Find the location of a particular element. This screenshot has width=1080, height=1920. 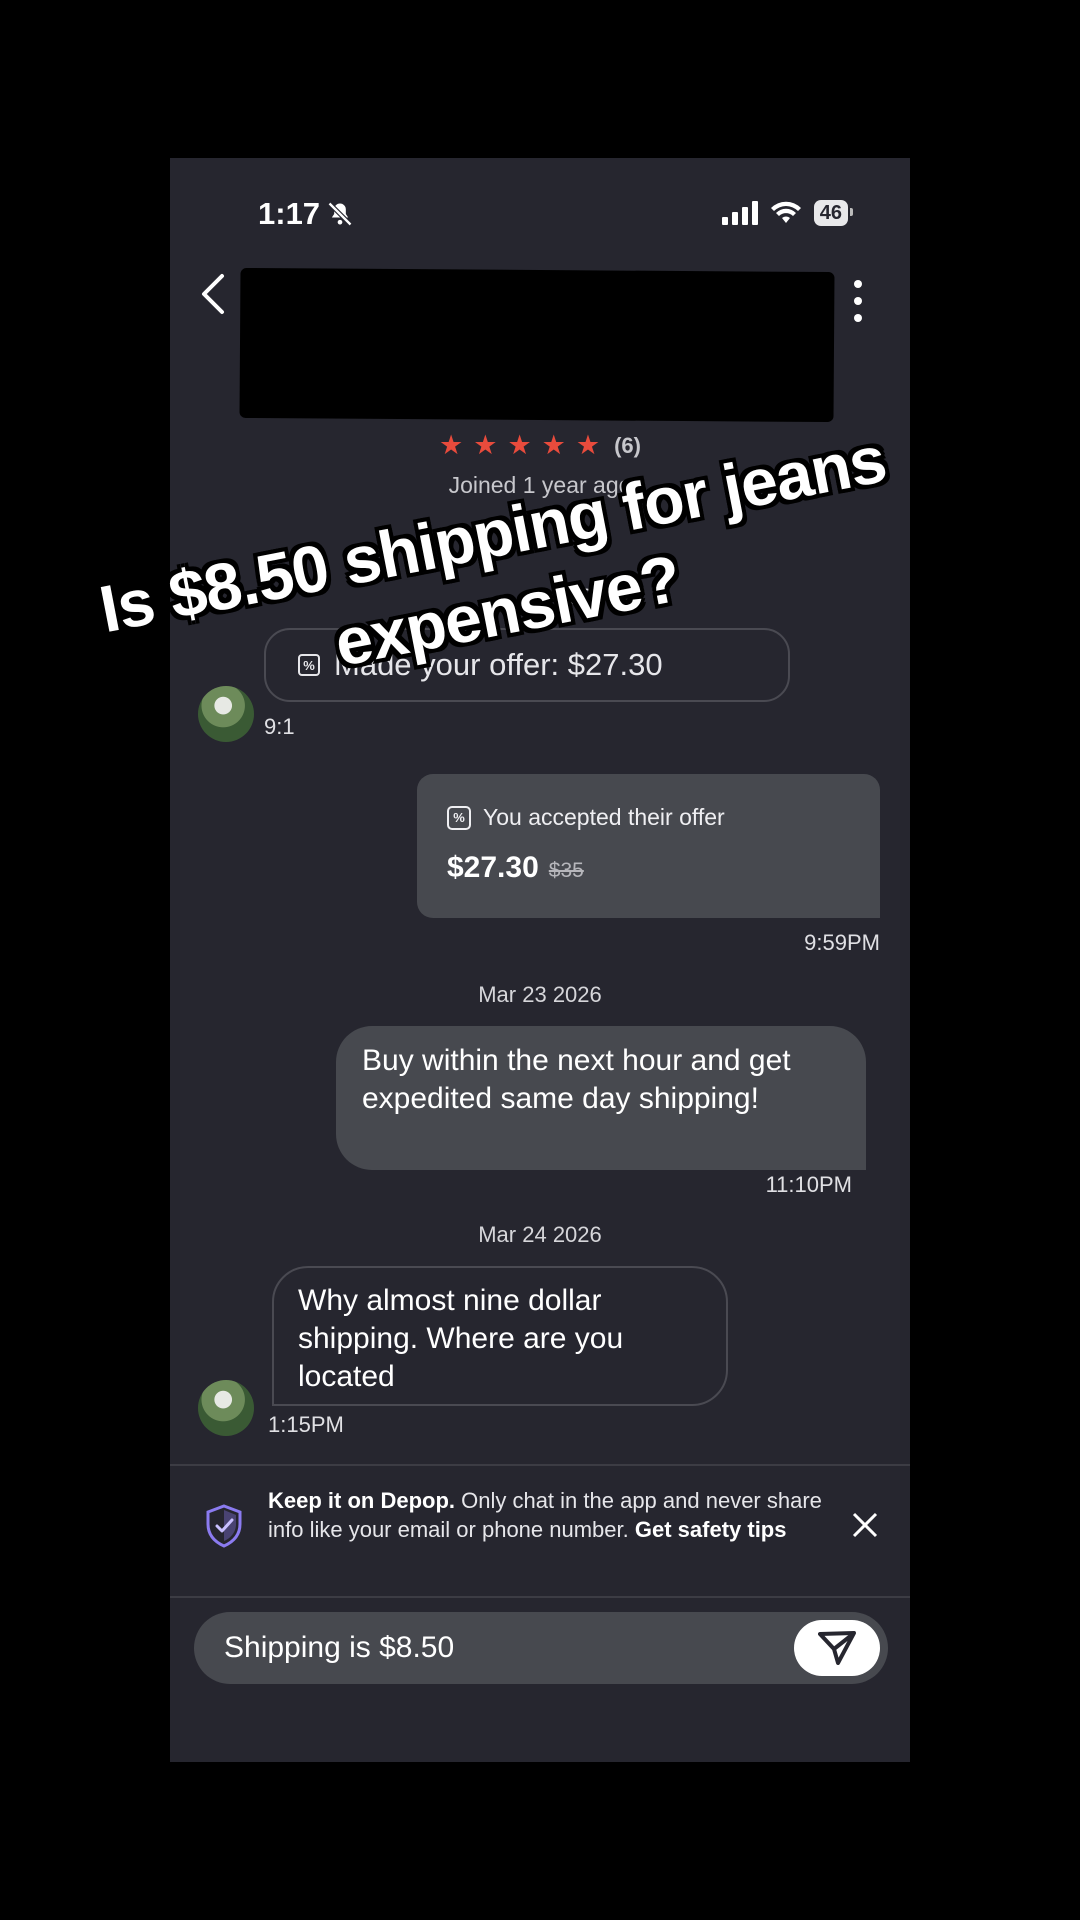

offer-new-price: $27.30 is located at coordinates (493, 867).